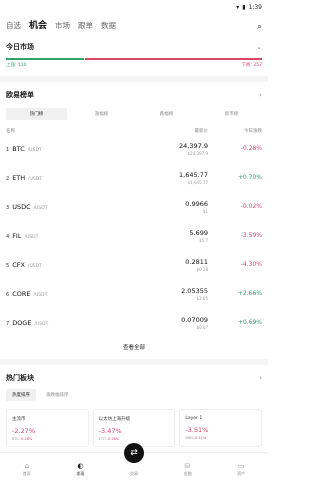 This screenshot has width=320, height=480. Describe the element at coordinates (15, 439) in the screenshot. I see `leader-symbol: BTC` at that location.